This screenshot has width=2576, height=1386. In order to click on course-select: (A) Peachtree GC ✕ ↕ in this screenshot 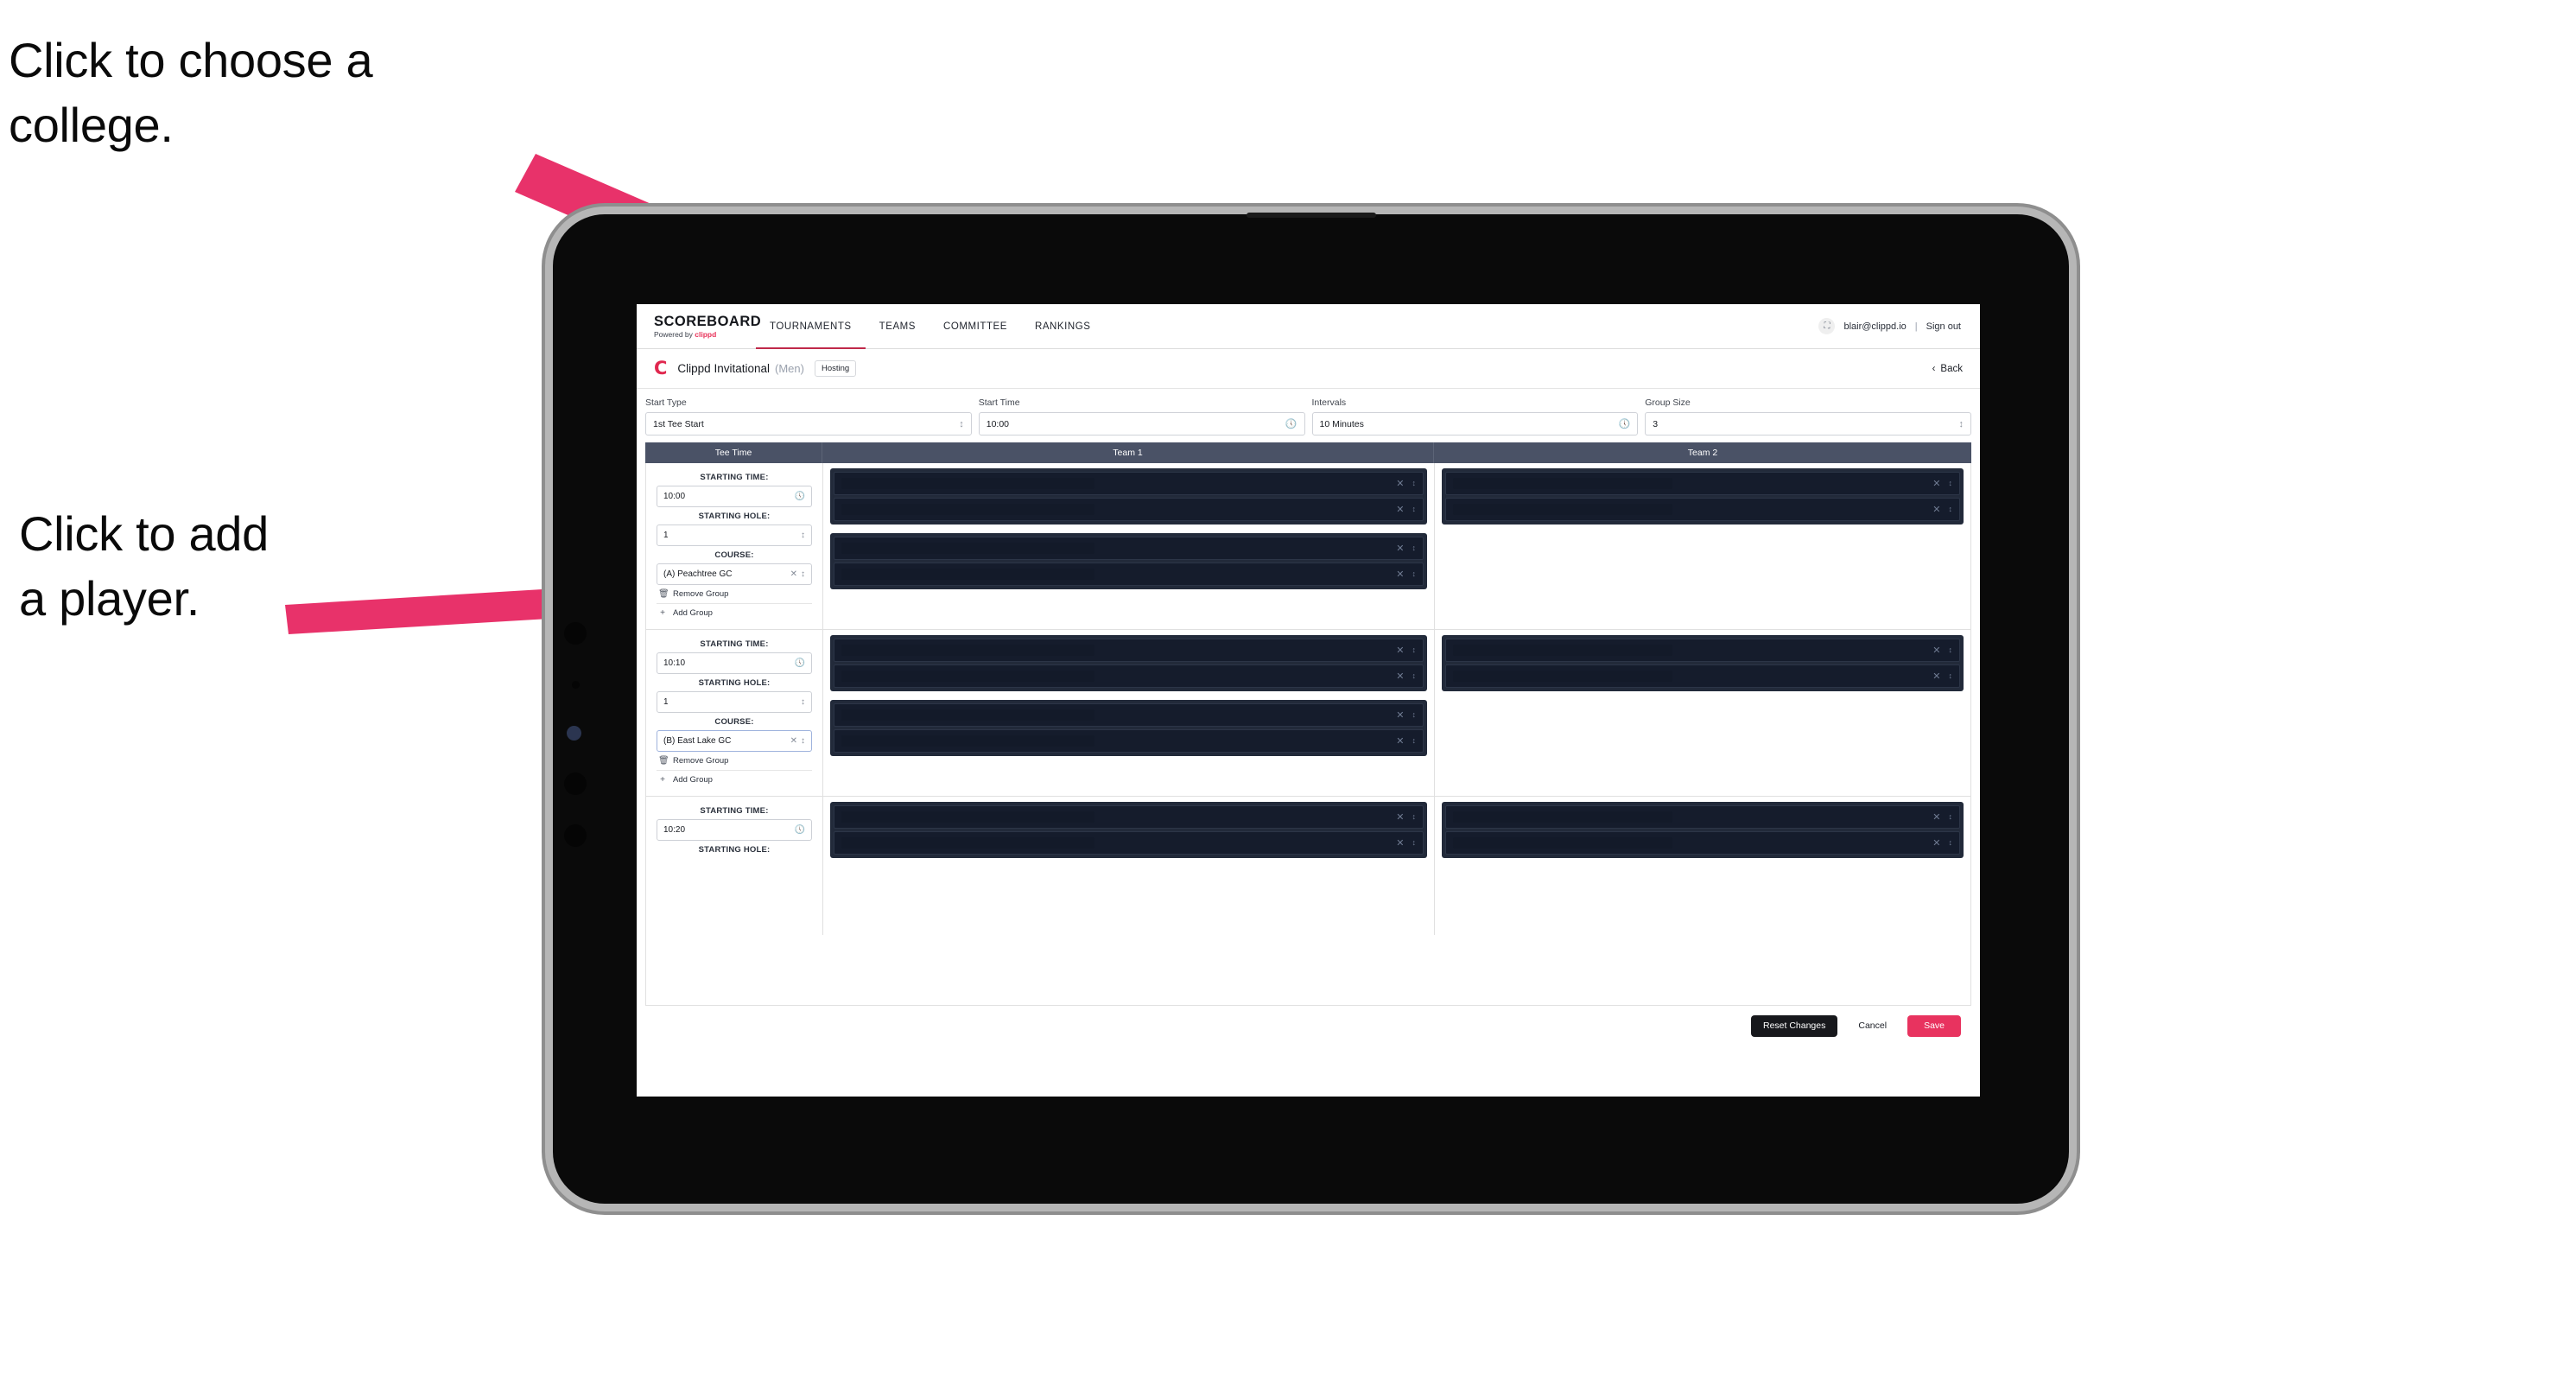, I will do `click(734, 574)`.